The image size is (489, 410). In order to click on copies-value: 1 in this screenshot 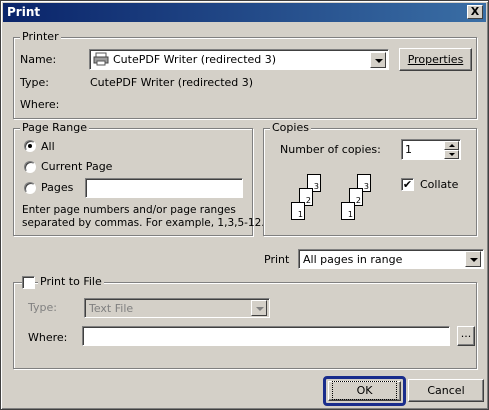, I will do `click(408, 149)`.